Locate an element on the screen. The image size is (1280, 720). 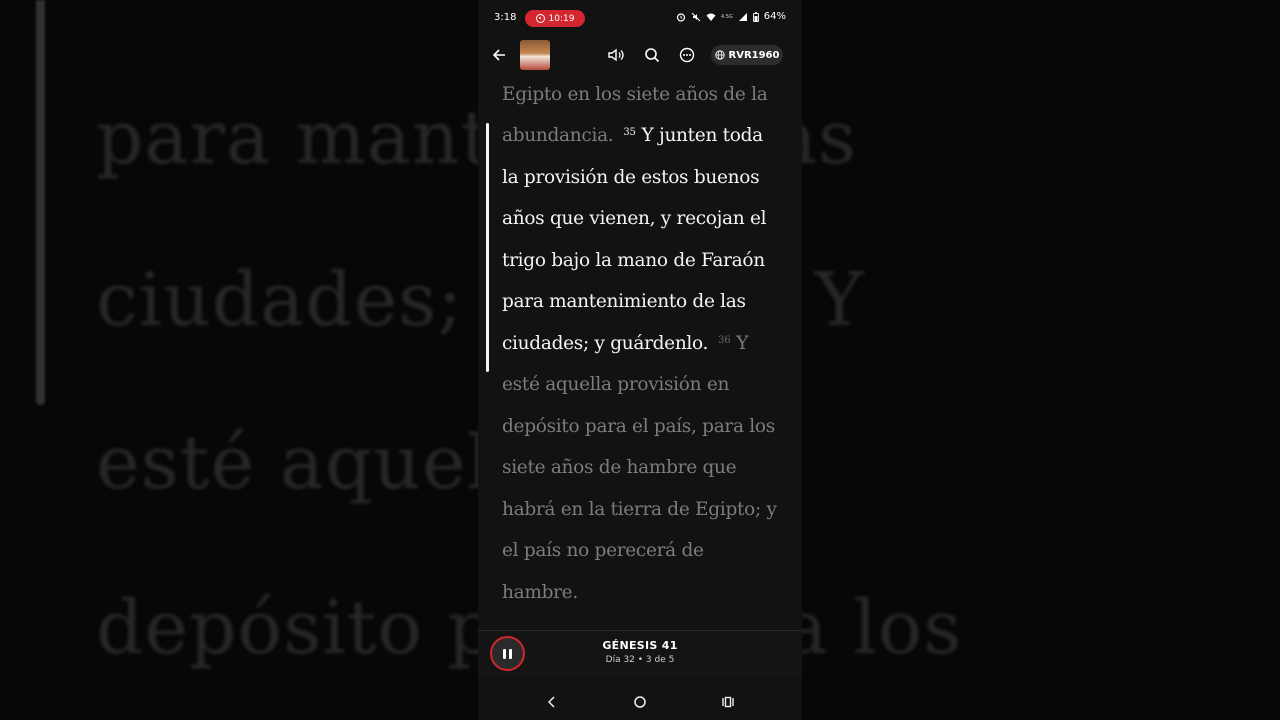
chevron-left-icon is located at coordinates (551, 702).